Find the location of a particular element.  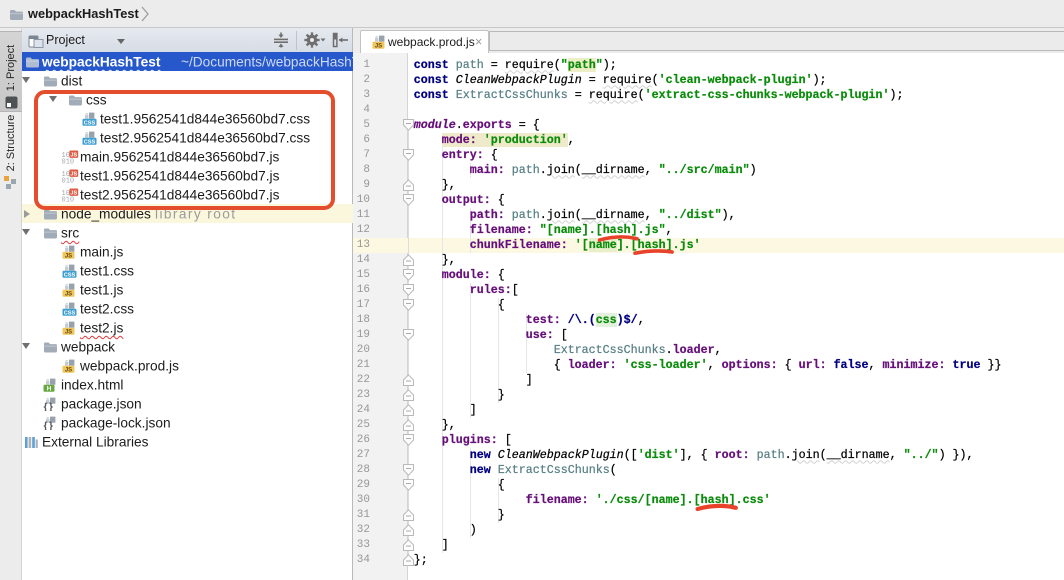

svg-text: H is located at coordinates (49, 388).